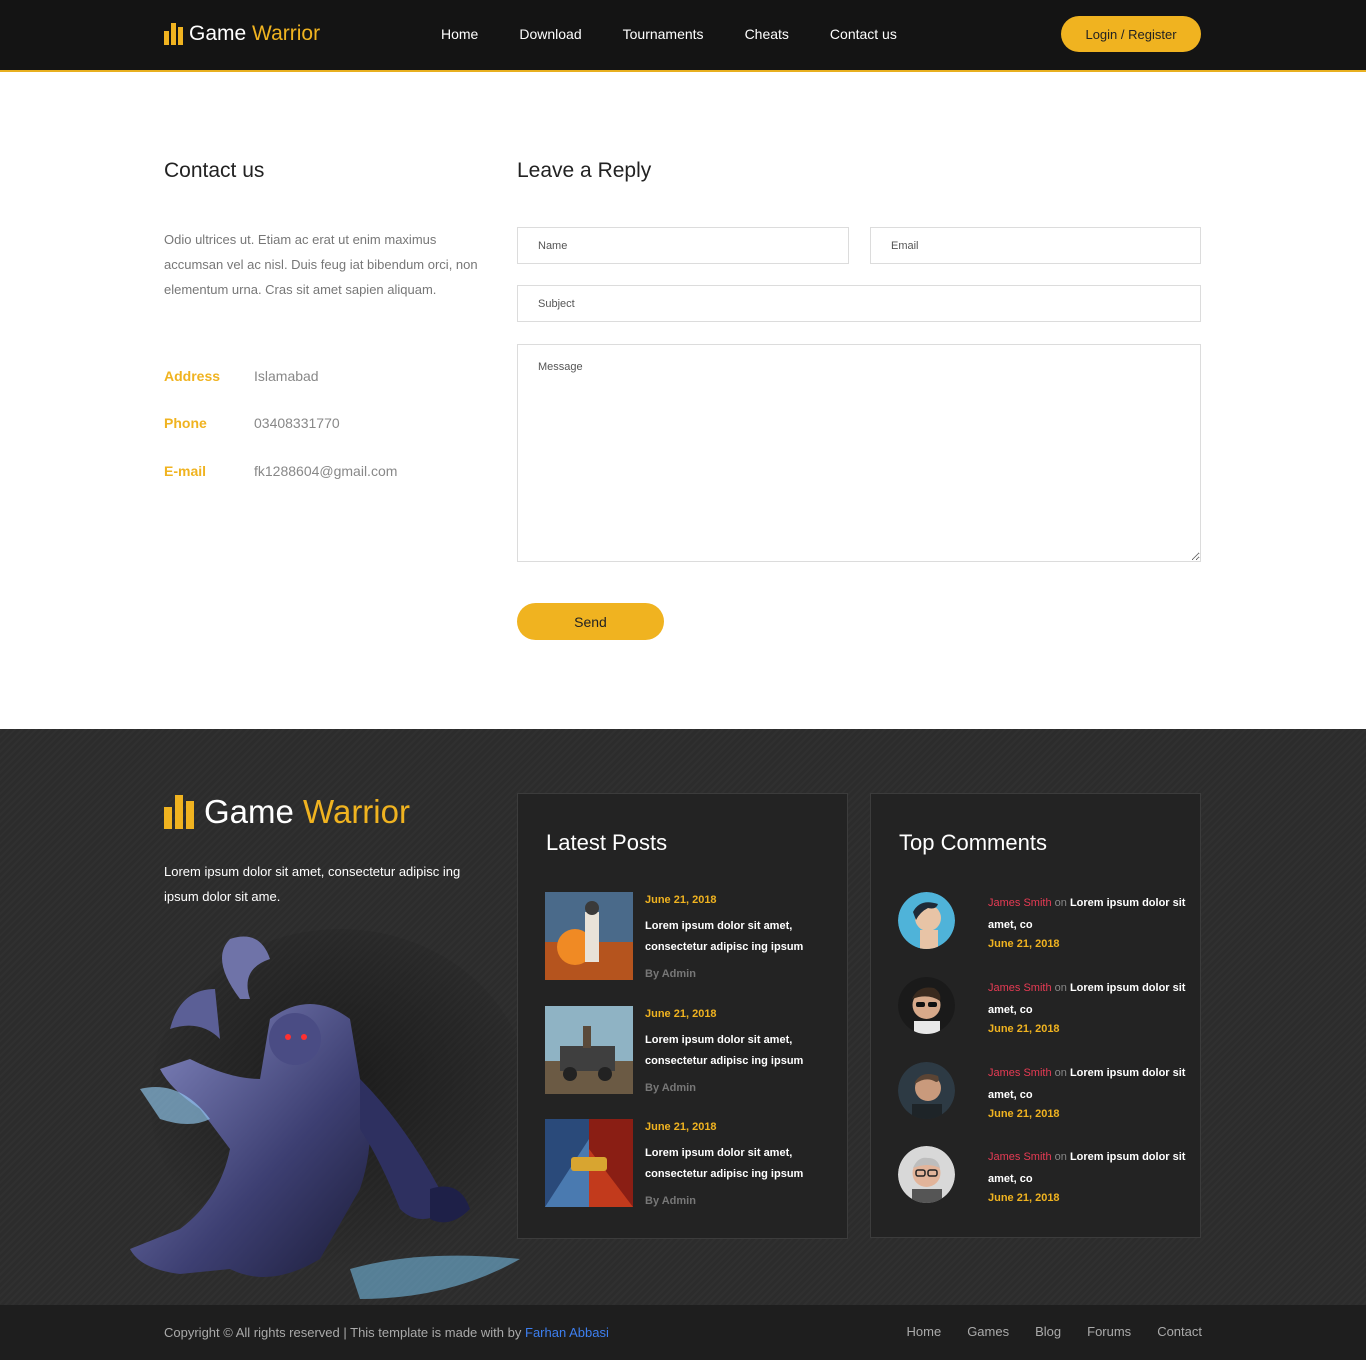 This screenshot has height=1360, width=1366. I want to click on footer-logo: Game Warrior, so click(287, 812).